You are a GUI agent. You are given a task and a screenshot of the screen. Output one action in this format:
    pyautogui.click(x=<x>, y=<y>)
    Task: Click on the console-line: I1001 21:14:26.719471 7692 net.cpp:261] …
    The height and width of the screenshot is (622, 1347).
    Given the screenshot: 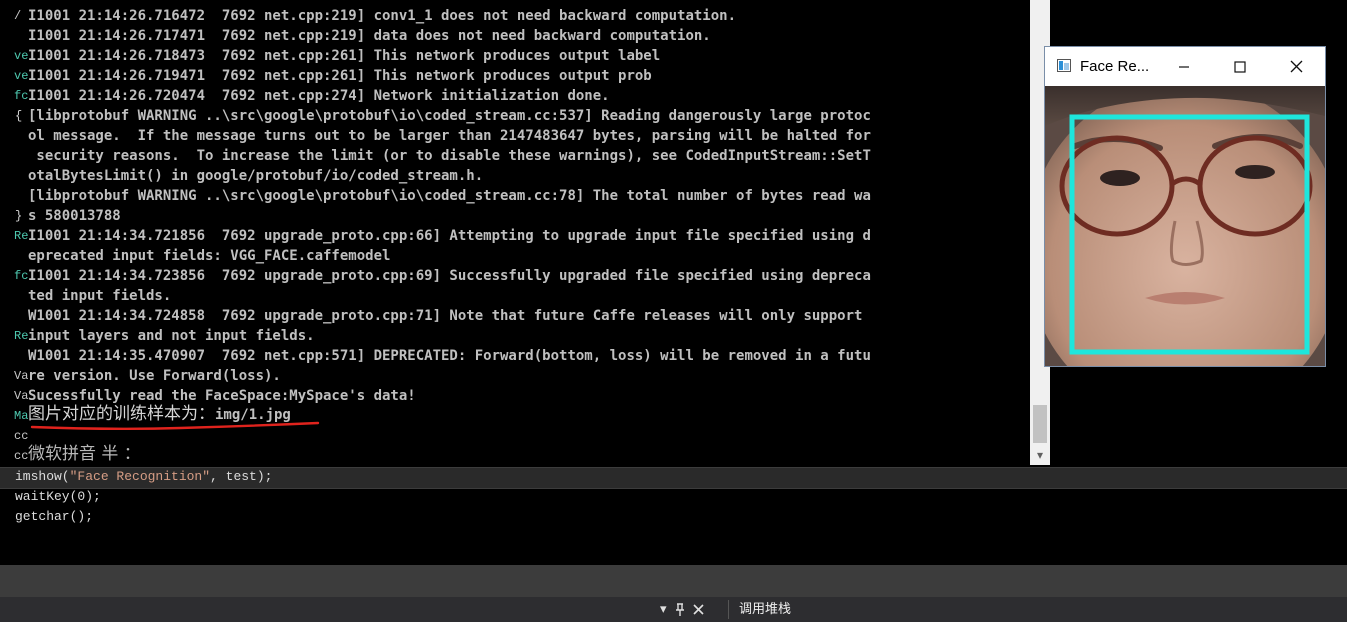 What is the action you would take?
    pyautogui.click(x=340, y=76)
    